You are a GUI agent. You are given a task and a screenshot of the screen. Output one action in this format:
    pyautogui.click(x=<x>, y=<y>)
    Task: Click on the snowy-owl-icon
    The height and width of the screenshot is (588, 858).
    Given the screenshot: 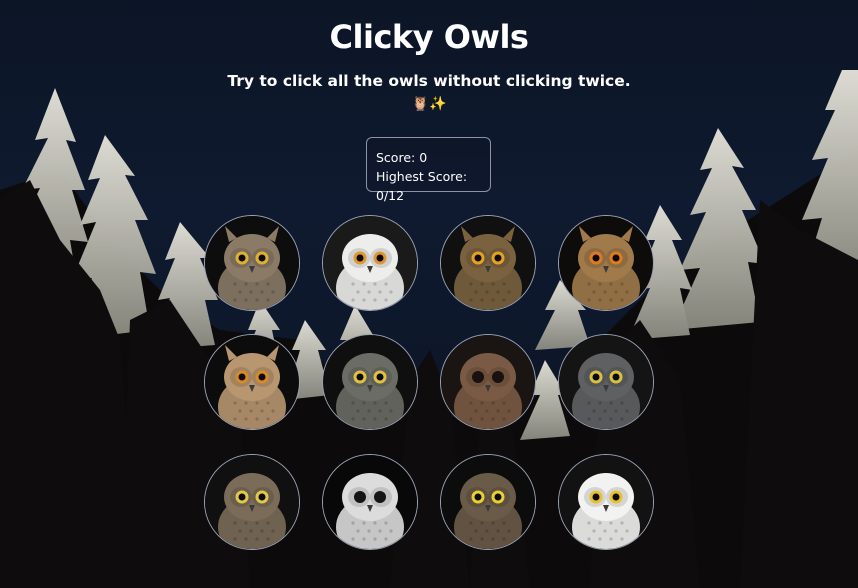 What is the action you would take?
    pyautogui.click(x=370, y=263)
    